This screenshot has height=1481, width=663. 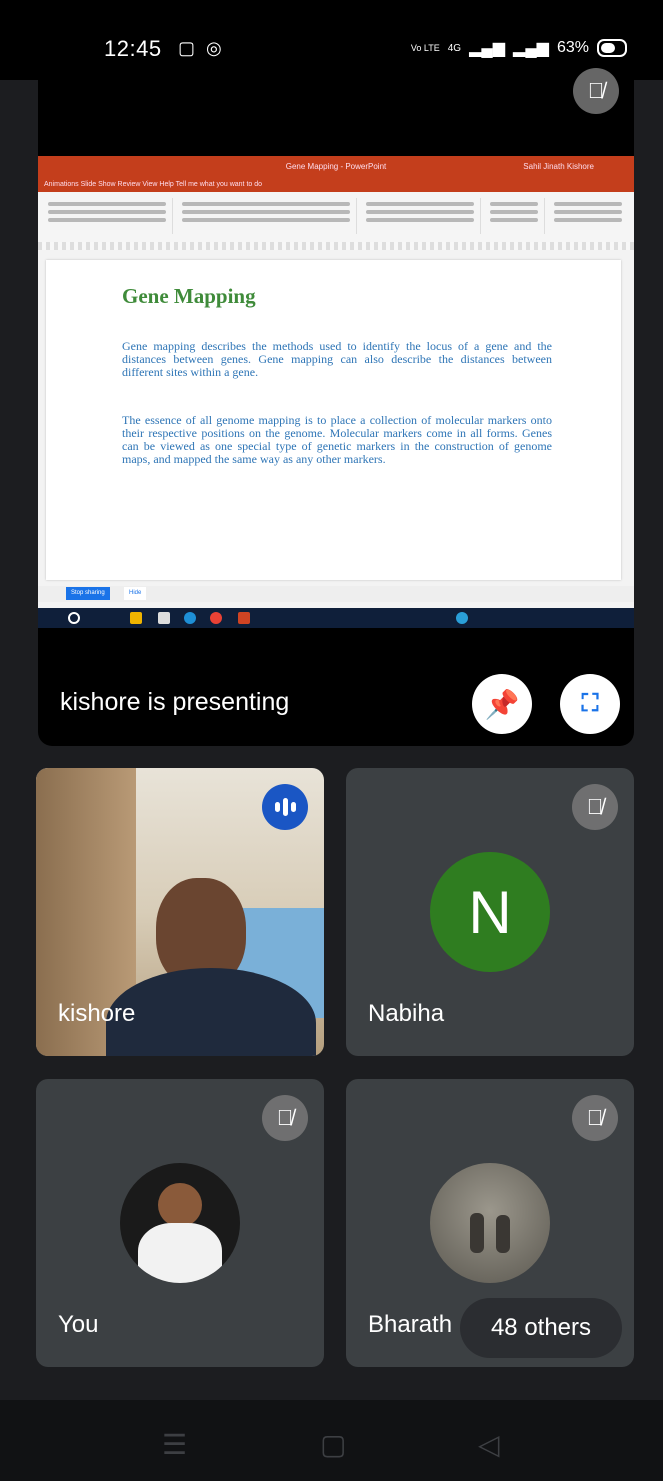 What do you see at coordinates (214, 48) in the screenshot?
I see `whatsapp-notification-icon: ◎` at bounding box center [214, 48].